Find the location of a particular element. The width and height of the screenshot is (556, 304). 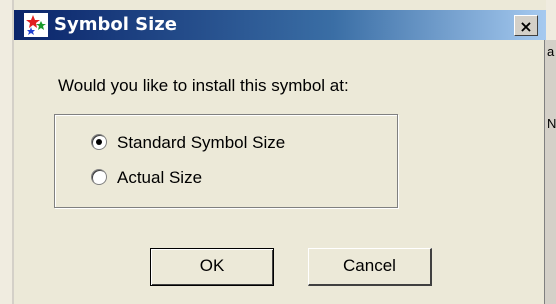

close-button: × is located at coordinates (526, 25).